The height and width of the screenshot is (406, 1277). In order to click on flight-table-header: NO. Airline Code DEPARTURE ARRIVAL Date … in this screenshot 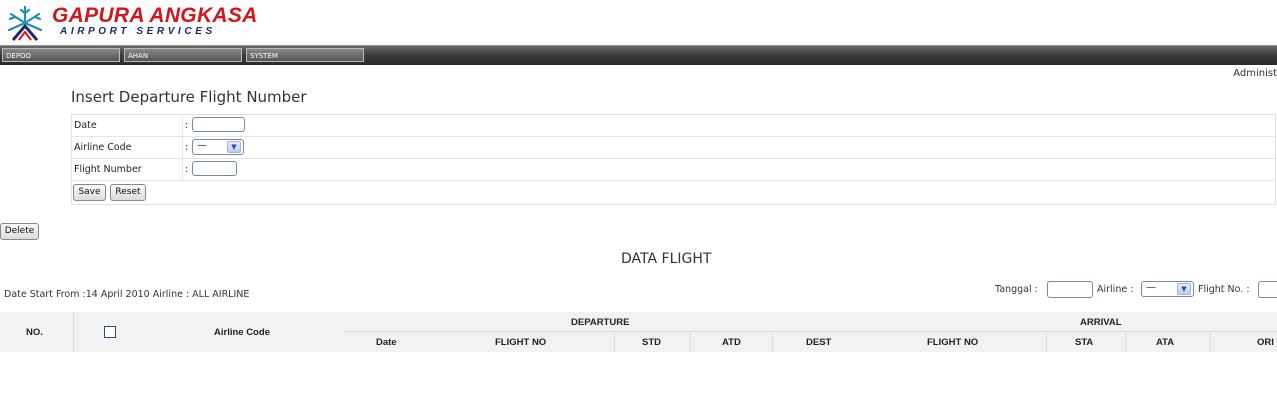, I will do `click(638, 332)`.